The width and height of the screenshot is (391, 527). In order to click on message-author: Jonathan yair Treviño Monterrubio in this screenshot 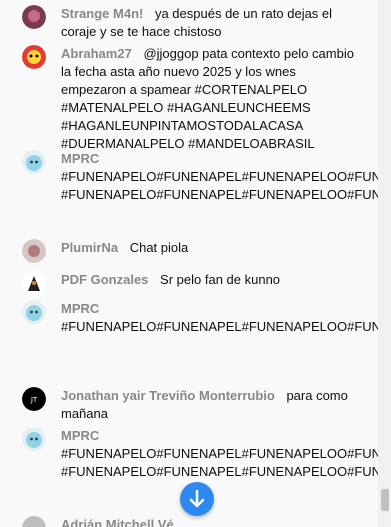, I will do `click(168, 395)`.